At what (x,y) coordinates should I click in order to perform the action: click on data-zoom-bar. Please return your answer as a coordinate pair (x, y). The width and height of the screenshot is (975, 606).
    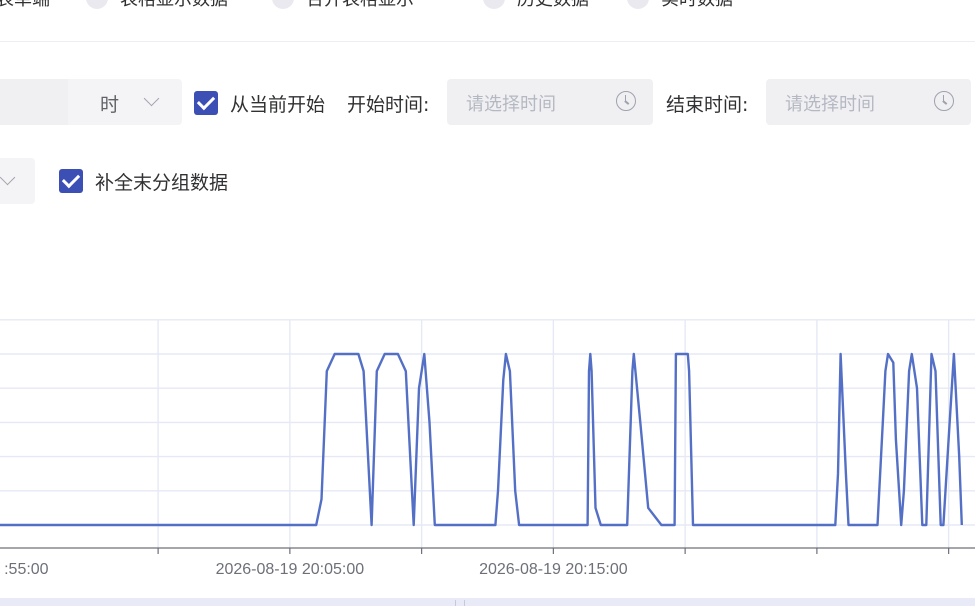
    Looking at the image, I should click on (487, 602).